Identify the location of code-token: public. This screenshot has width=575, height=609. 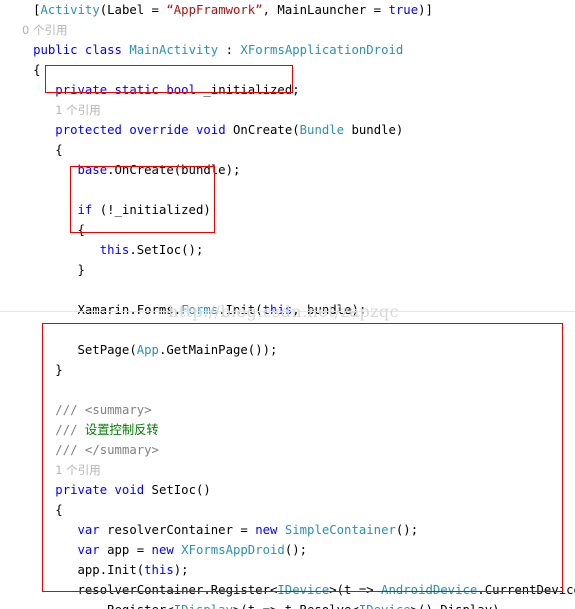
(55, 50).